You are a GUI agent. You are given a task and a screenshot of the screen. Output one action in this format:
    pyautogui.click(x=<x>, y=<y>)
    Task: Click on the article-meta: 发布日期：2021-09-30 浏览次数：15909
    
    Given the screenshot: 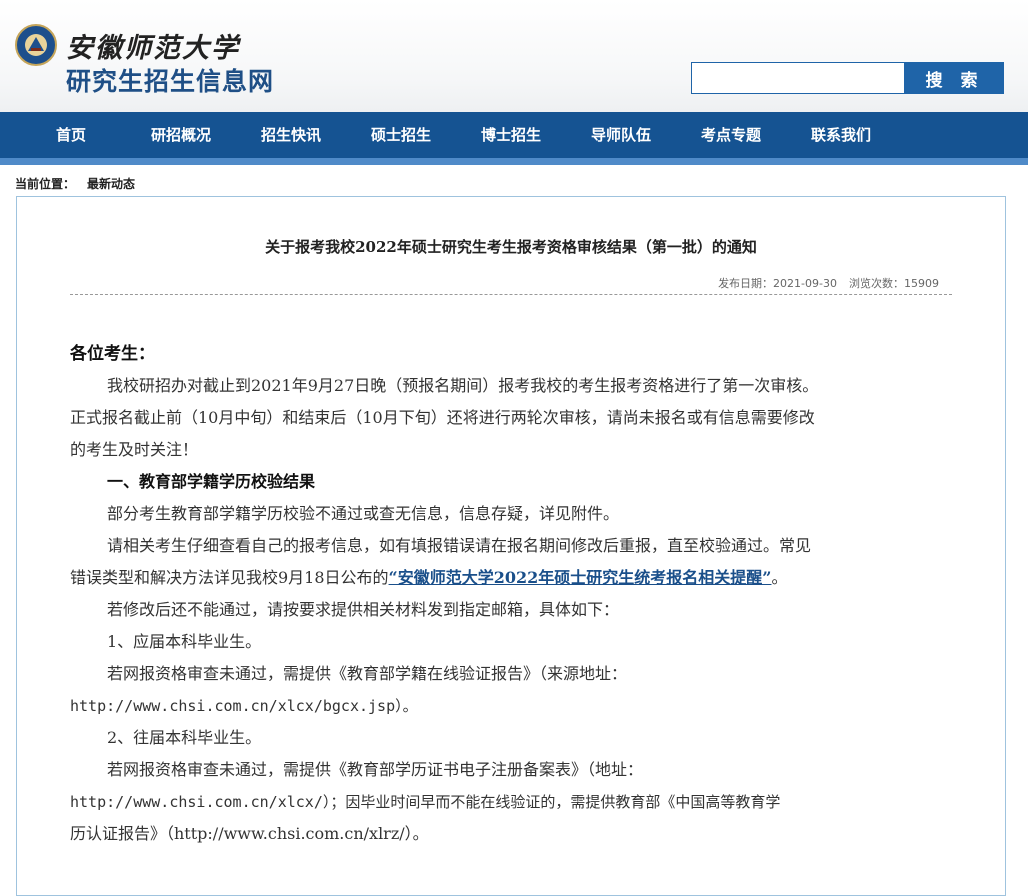 What is the action you would take?
    pyautogui.click(x=828, y=283)
    